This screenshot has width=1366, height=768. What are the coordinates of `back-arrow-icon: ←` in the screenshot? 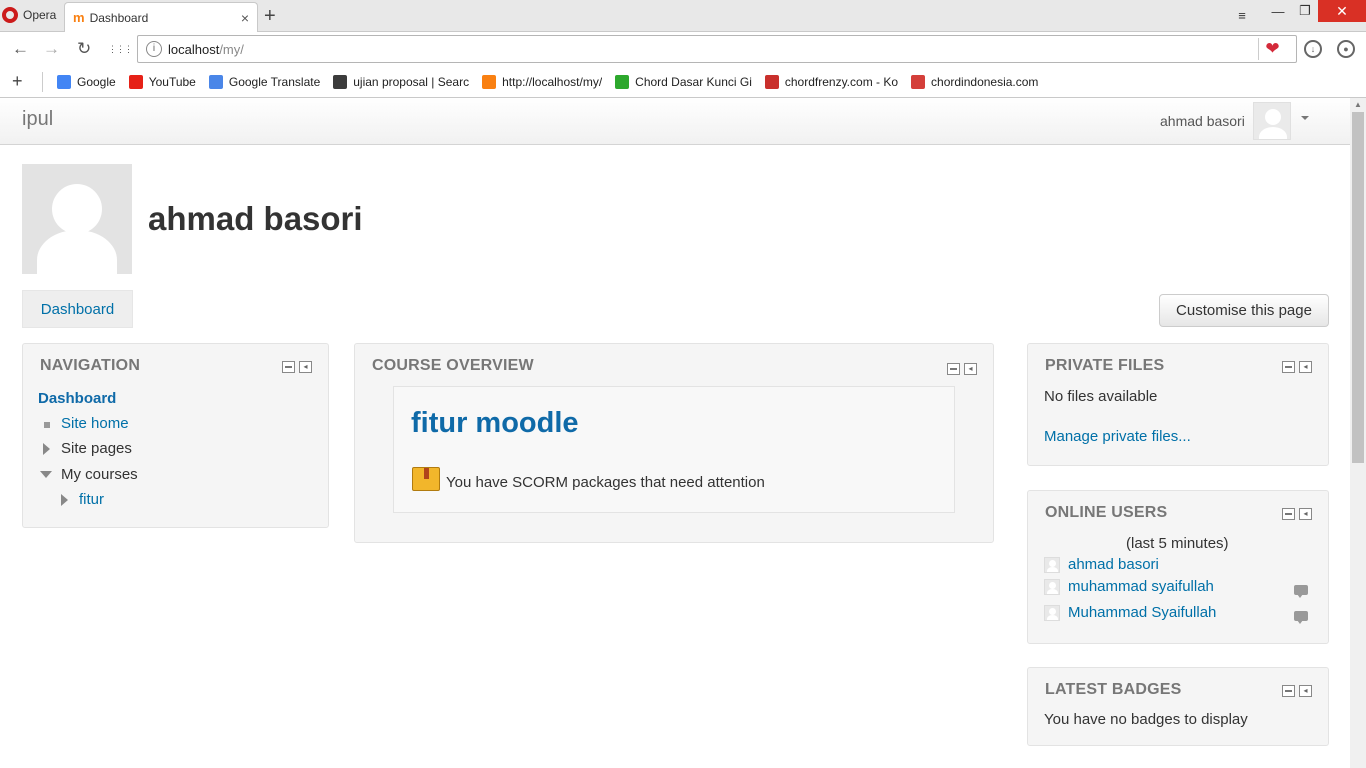 It's located at (20, 49).